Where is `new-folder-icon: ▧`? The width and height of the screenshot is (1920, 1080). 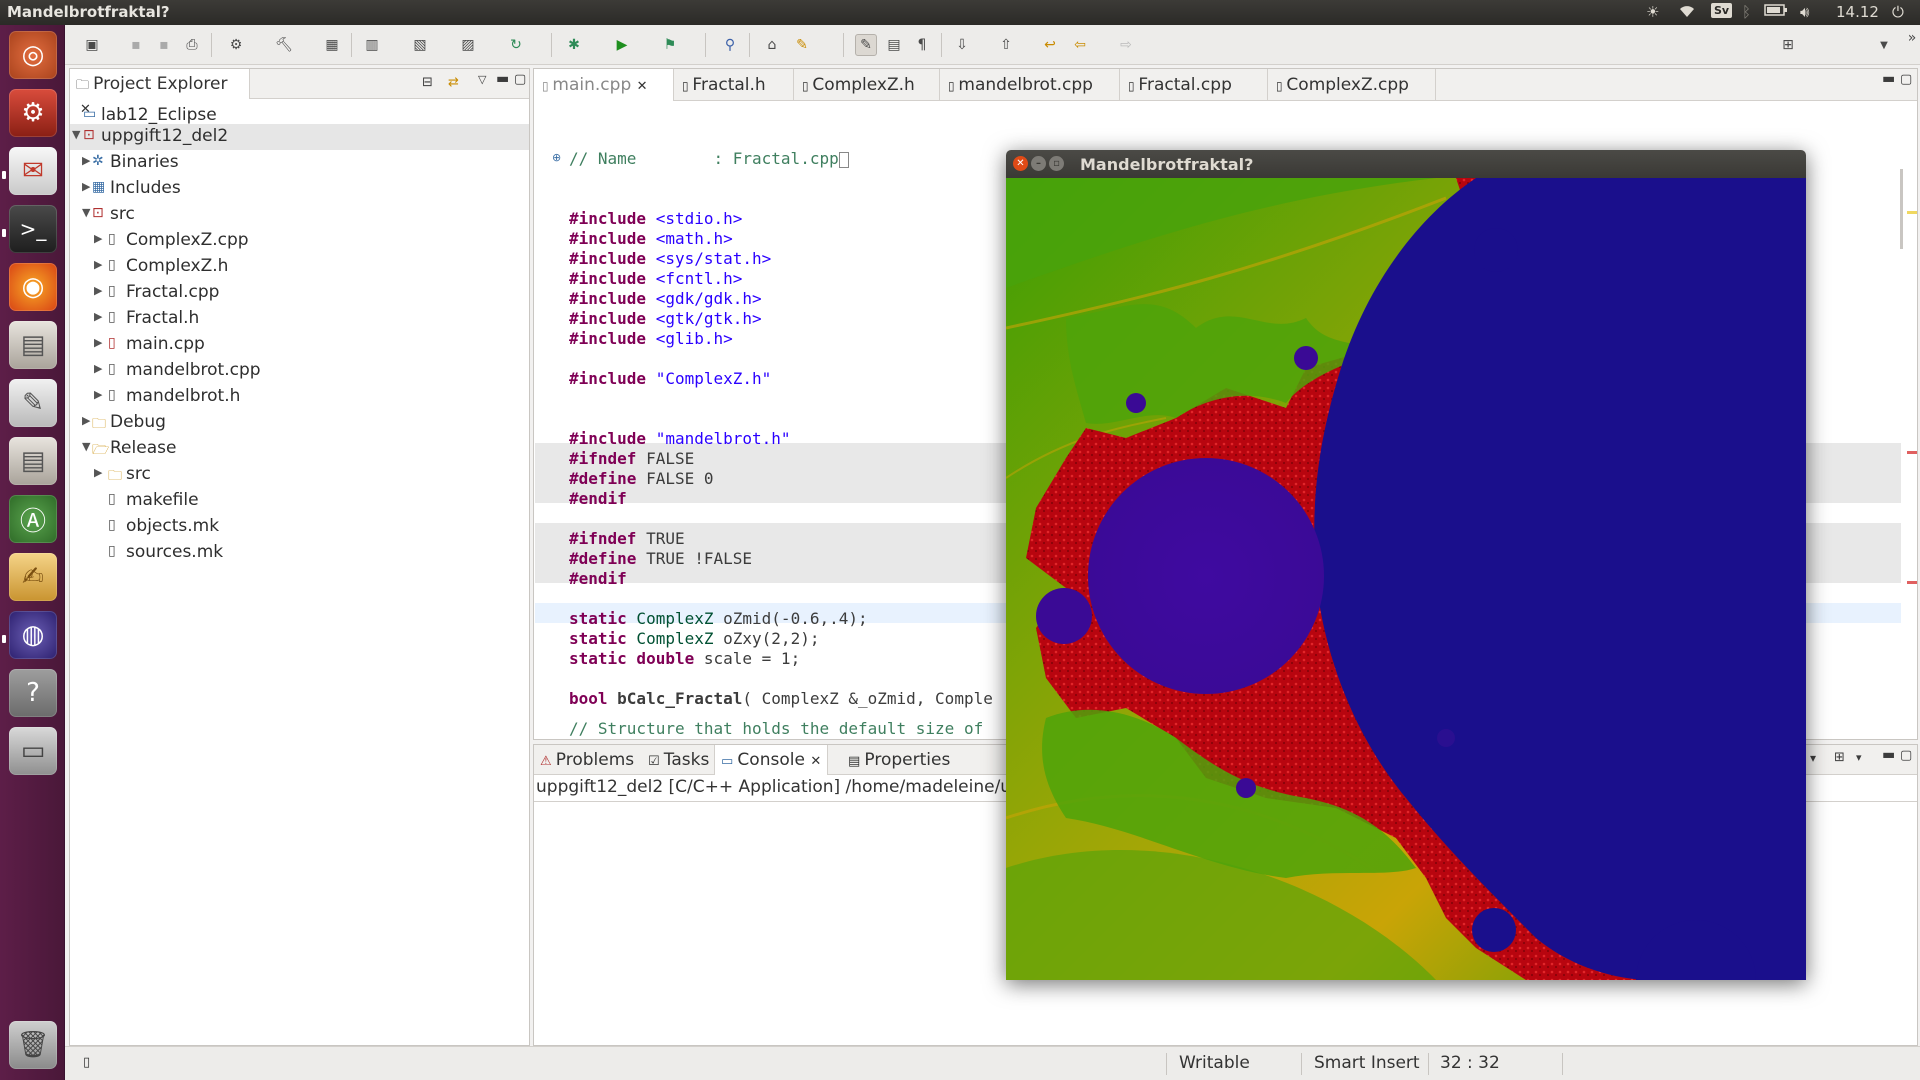
new-folder-icon: ▧ is located at coordinates (420, 45).